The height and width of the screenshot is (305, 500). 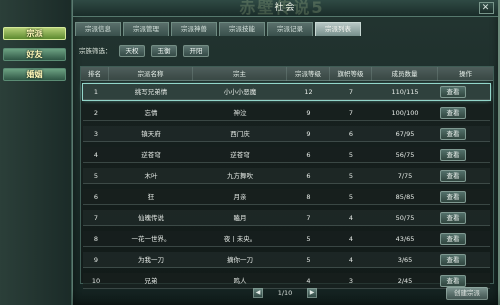 I want to click on page-indicator: 1/10, so click(x=285, y=293).